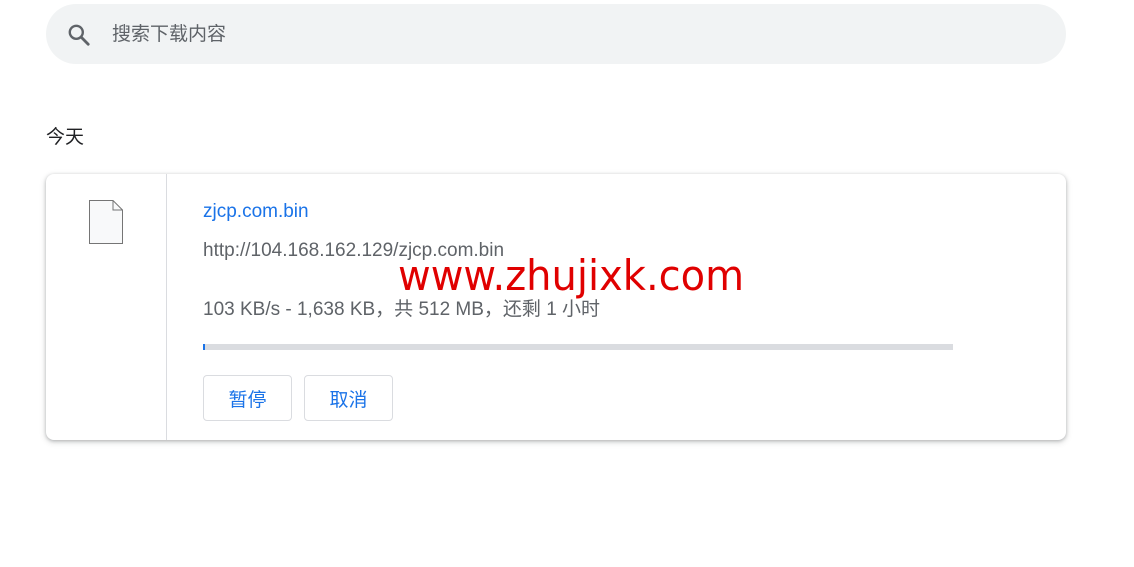 This screenshot has width=1134, height=567. Describe the element at coordinates (247, 398) in the screenshot. I see `pause-button: 暂停` at that location.